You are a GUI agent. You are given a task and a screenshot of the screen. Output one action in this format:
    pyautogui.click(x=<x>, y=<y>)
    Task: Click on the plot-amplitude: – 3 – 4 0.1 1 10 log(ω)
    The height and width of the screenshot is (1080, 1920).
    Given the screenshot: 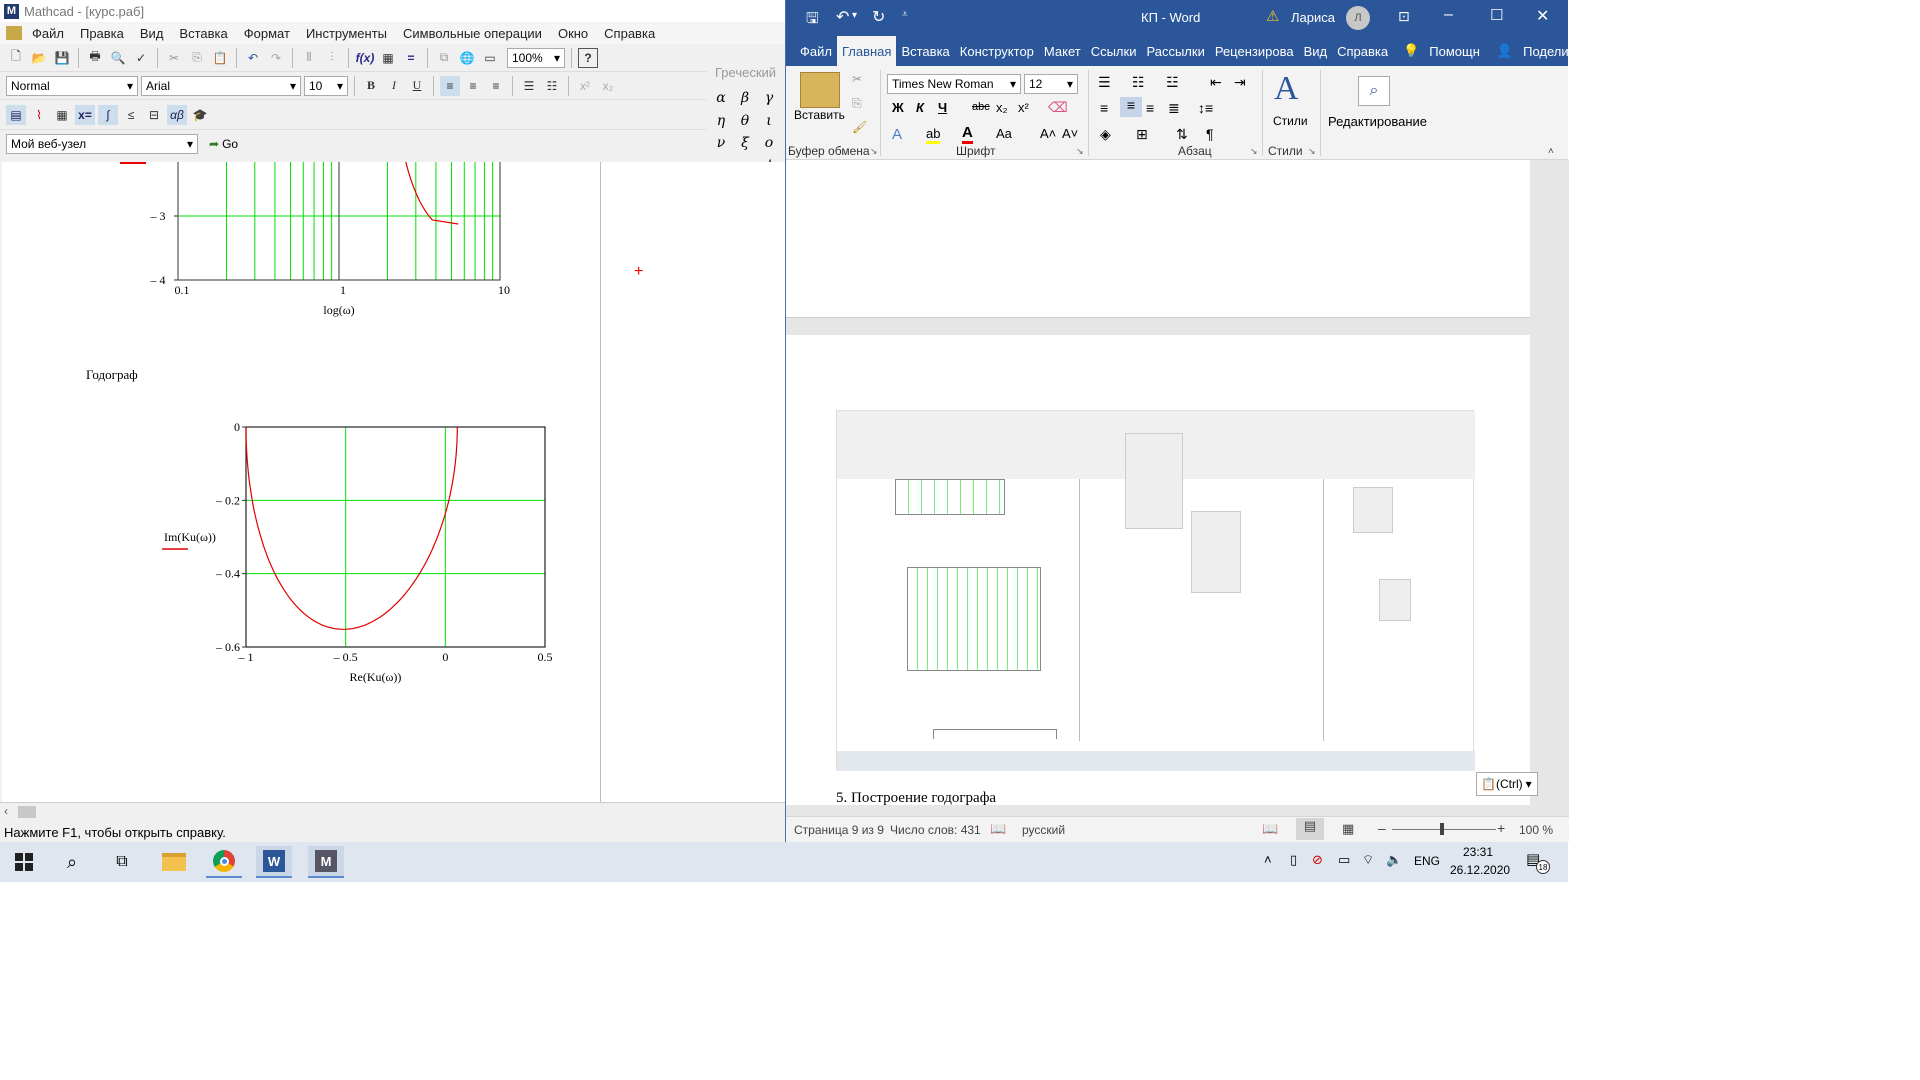 What is the action you would take?
    pyautogui.click(x=337, y=242)
    